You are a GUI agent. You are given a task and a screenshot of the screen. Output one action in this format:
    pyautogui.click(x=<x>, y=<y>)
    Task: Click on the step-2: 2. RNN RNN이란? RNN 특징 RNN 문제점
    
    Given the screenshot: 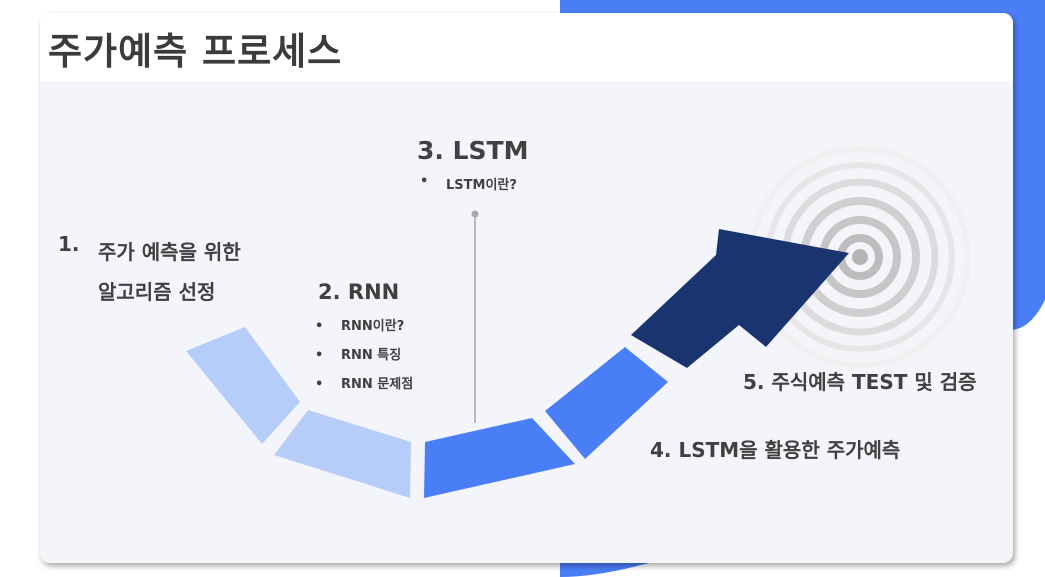 What is the action you would take?
    pyautogui.click(x=364, y=339)
    